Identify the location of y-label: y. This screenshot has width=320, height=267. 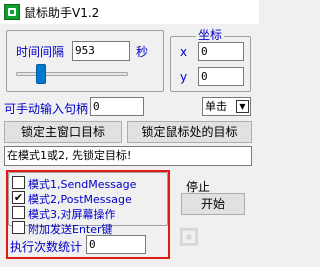
(184, 77).